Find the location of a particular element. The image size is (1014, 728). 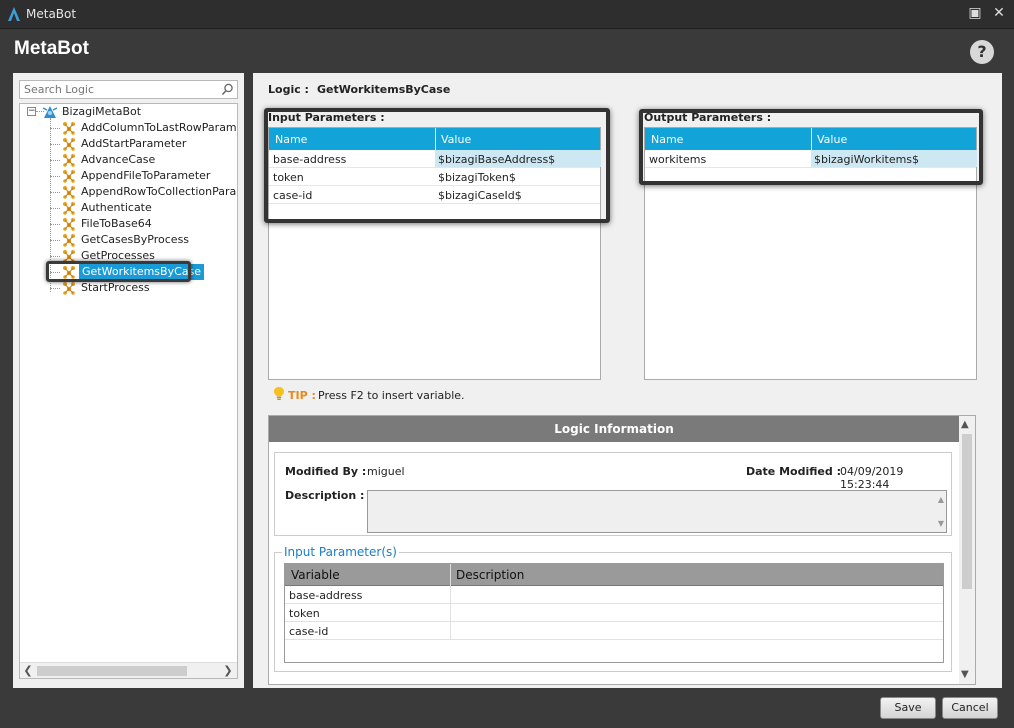

variable-cell: token is located at coordinates (304, 613).